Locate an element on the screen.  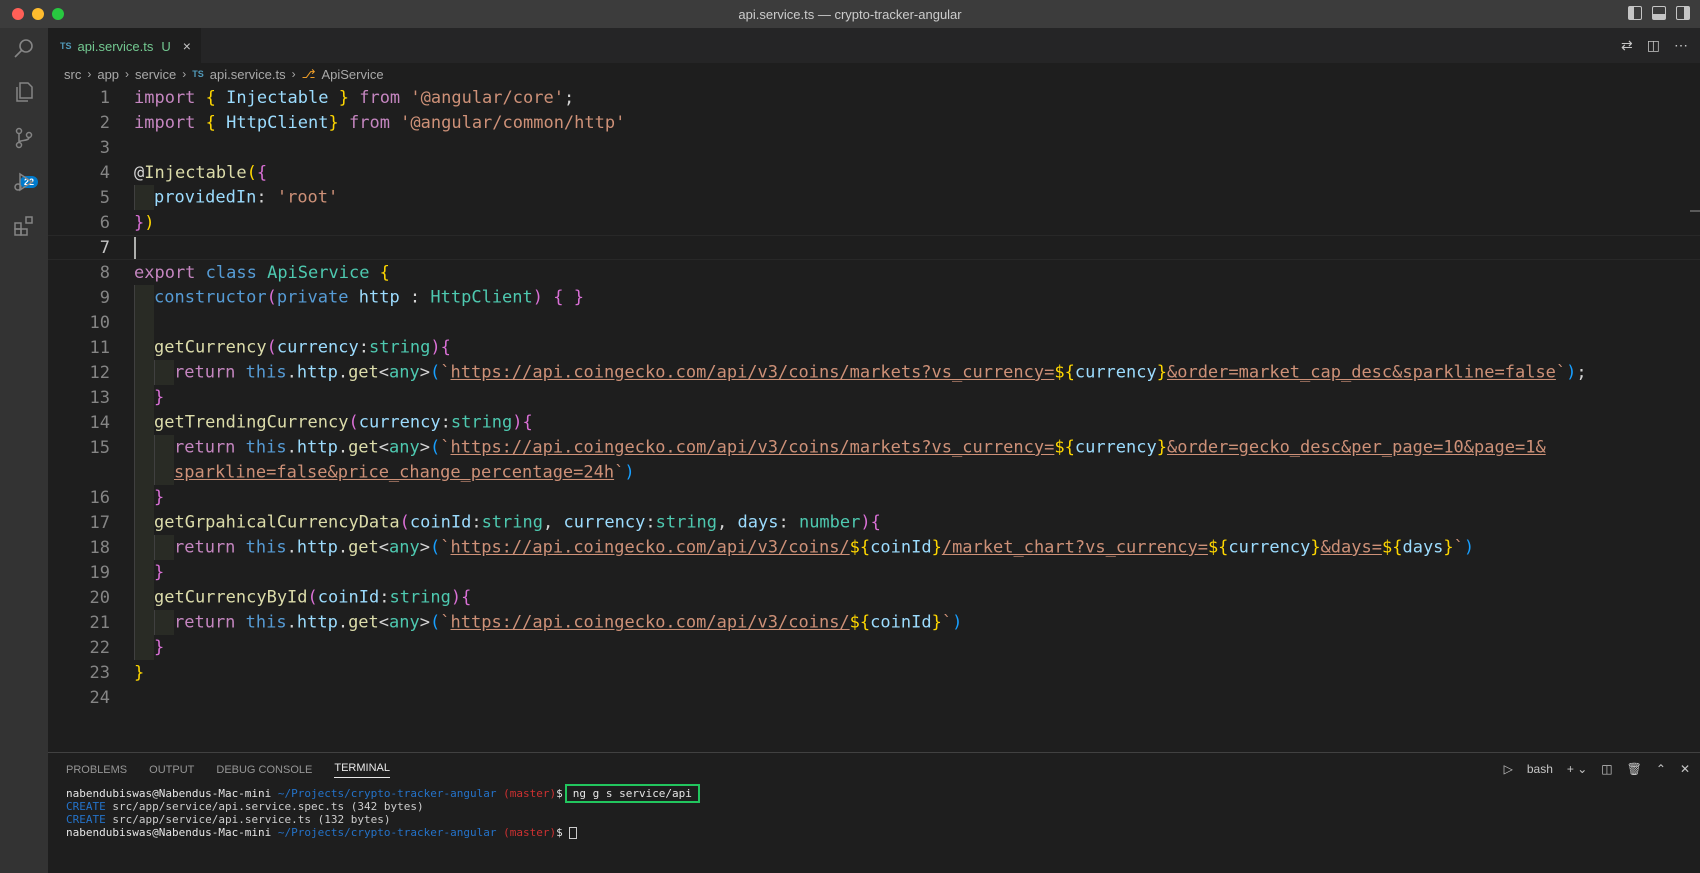
toggle-primary-sidebar-icon is located at coordinates (1635, 13).